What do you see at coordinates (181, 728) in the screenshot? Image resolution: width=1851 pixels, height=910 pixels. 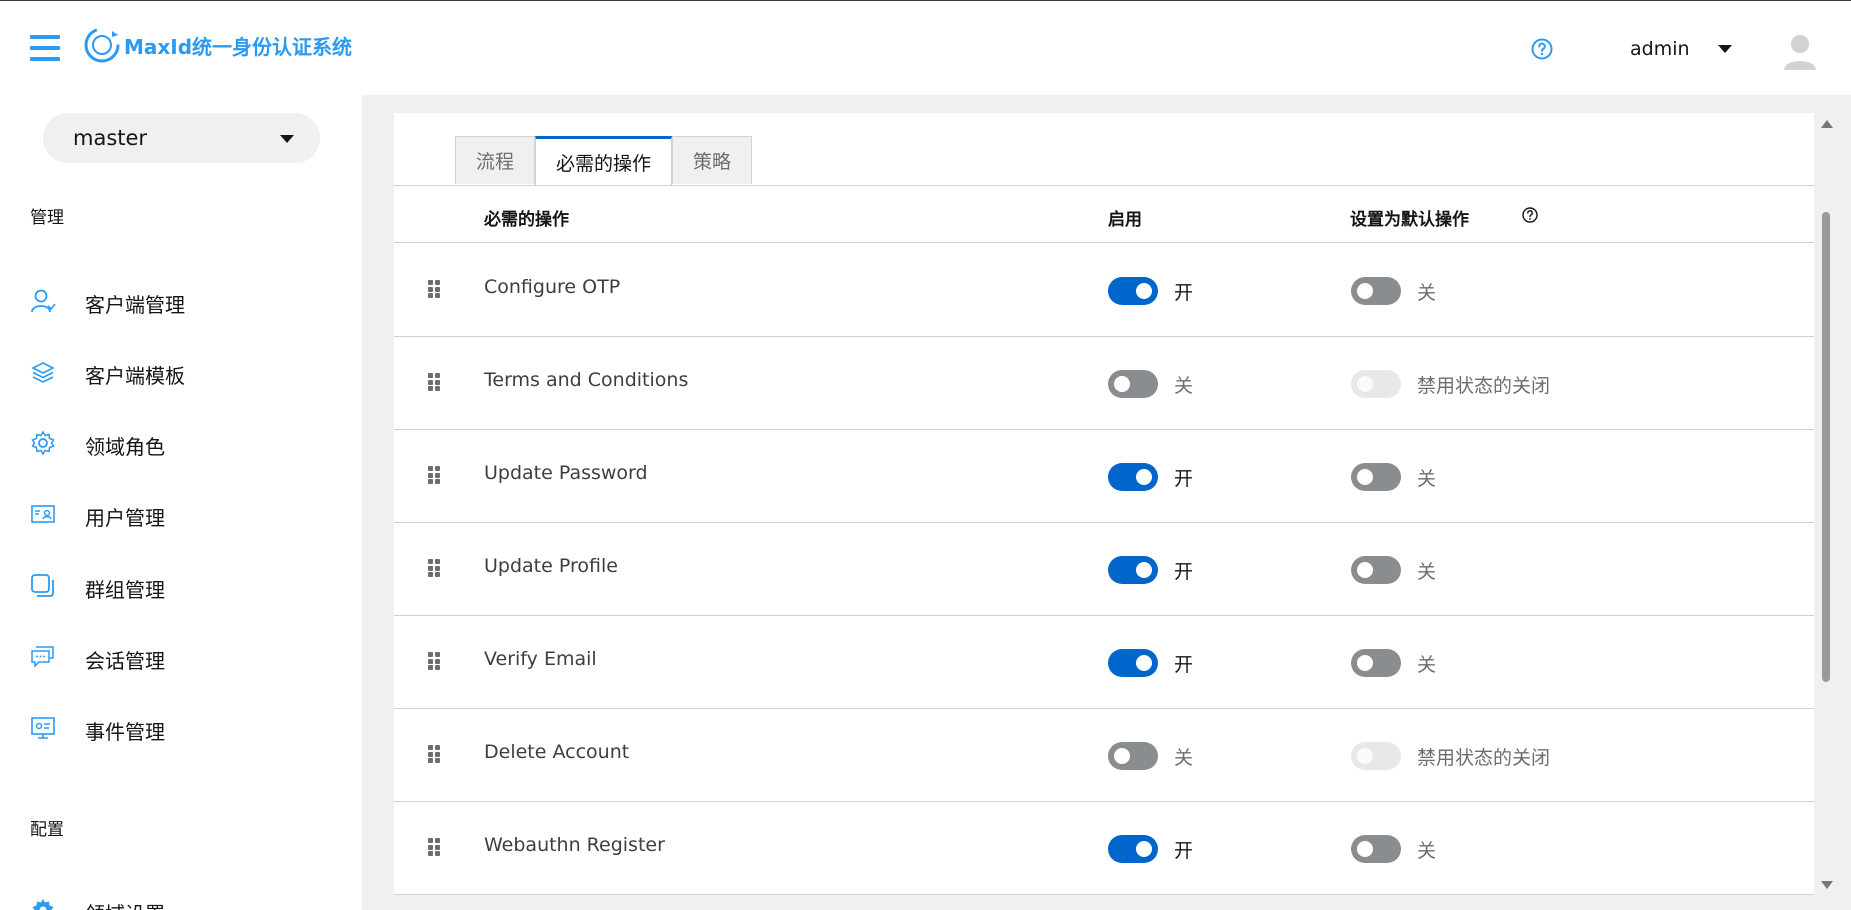 I see `sidebar-item-events: 事件管理` at bounding box center [181, 728].